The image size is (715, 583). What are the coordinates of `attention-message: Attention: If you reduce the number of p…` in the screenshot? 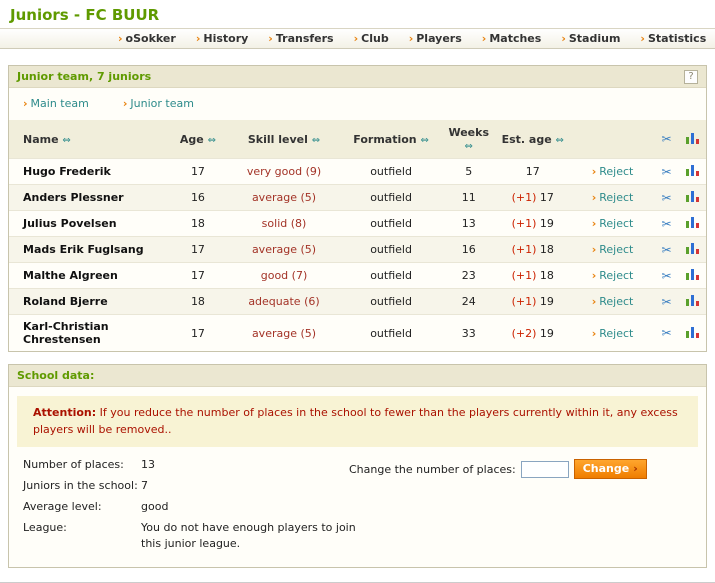 It's located at (357, 421).